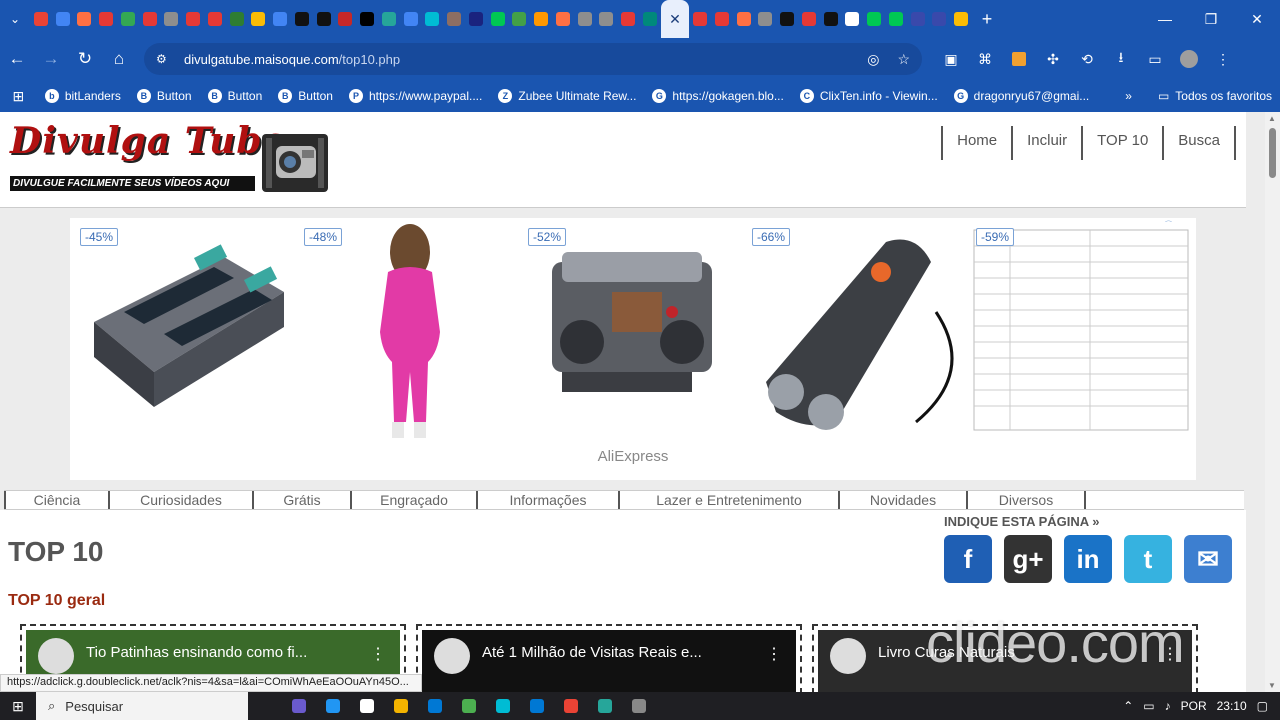 Image resolution: width=1280 pixels, height=720 pixels. What do you see at coordinates (857, 331) in the screenshot?
I see `ad-product-flashlight: -66%` at bounding box center [857, 331].